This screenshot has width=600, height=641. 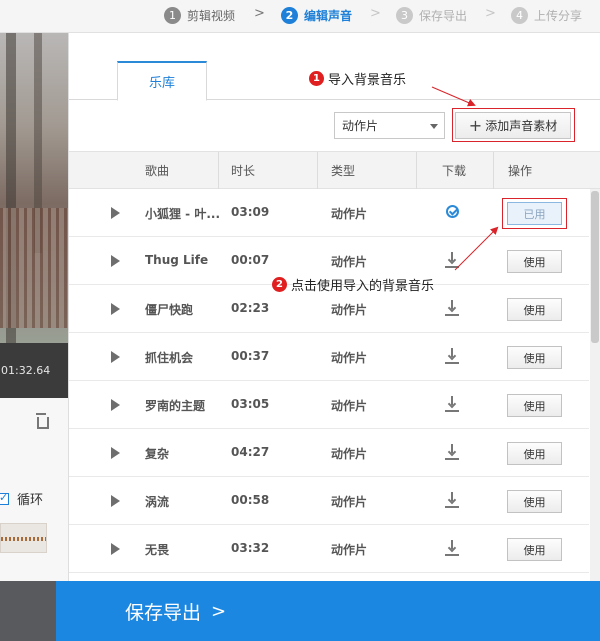 I want to click on column-type: 类型, so click(x=343, y=170).